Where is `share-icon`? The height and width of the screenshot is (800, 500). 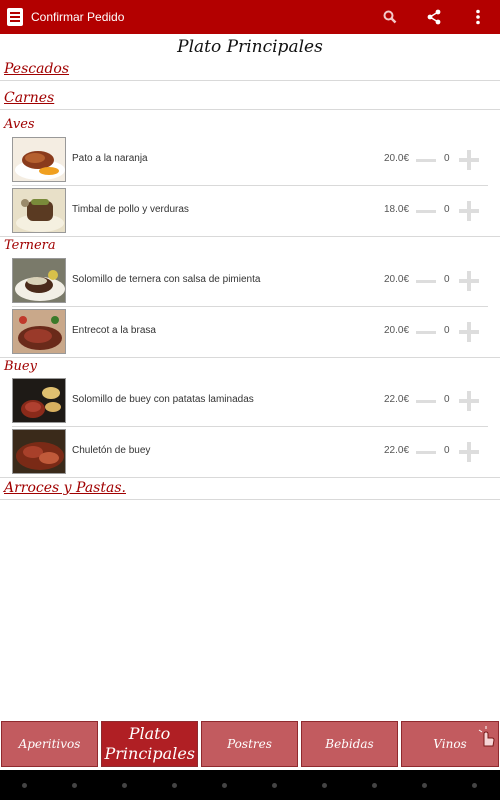
share-icon is located at coordinates (434, 17).